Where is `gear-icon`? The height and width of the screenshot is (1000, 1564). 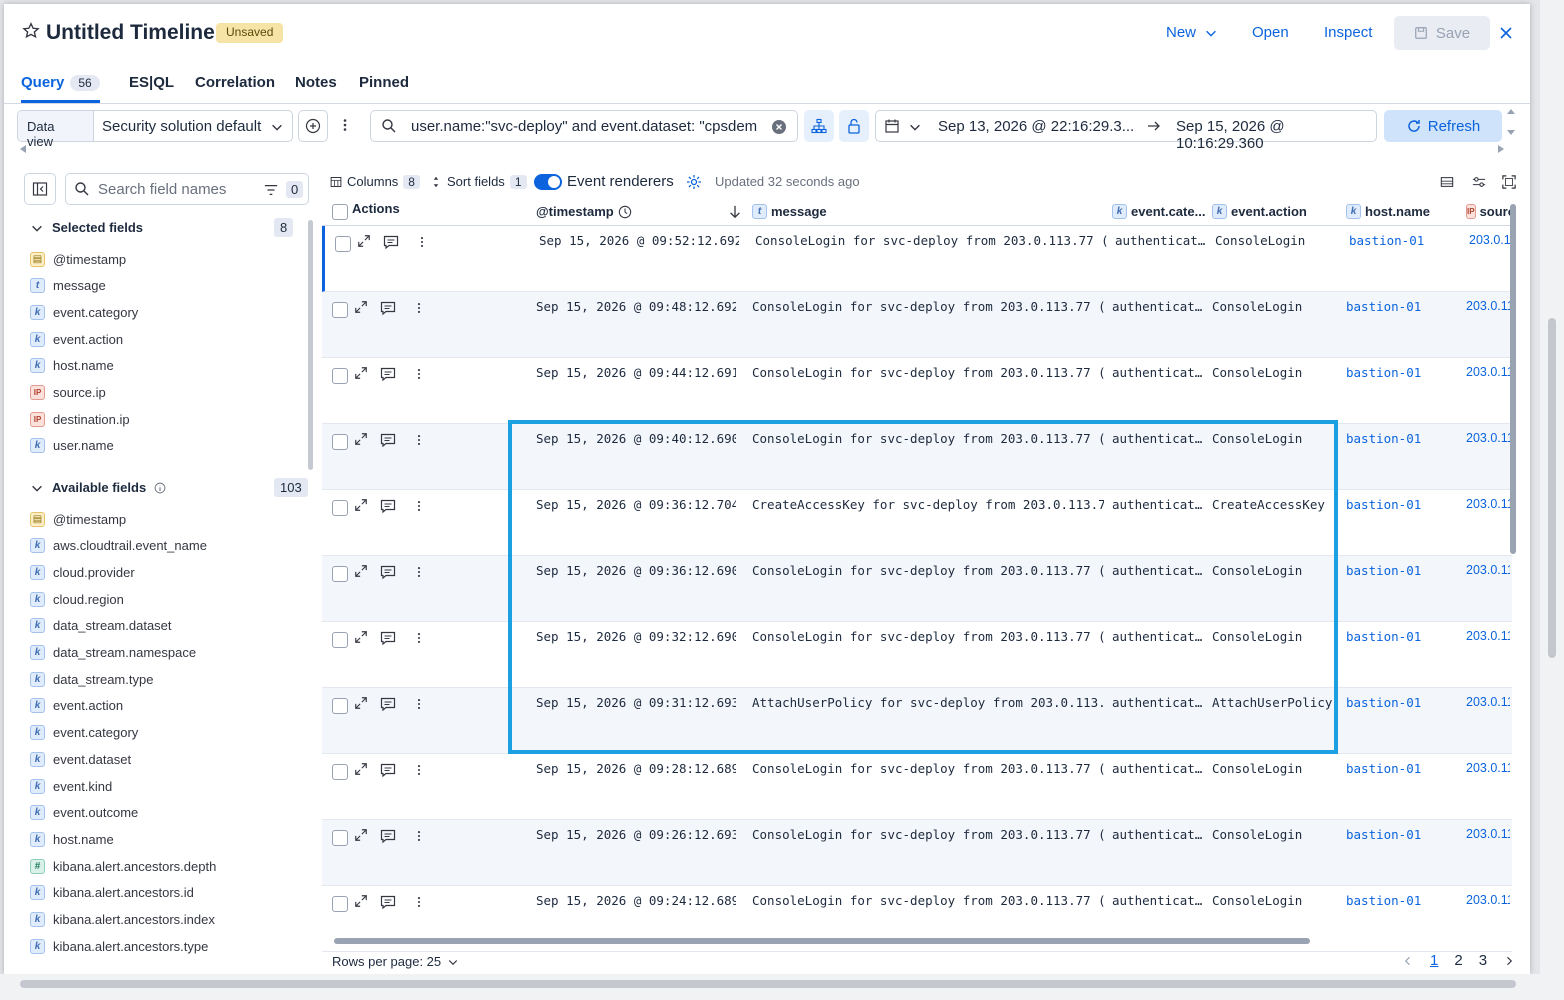
gear-icon is located at coordinates (694, 182).